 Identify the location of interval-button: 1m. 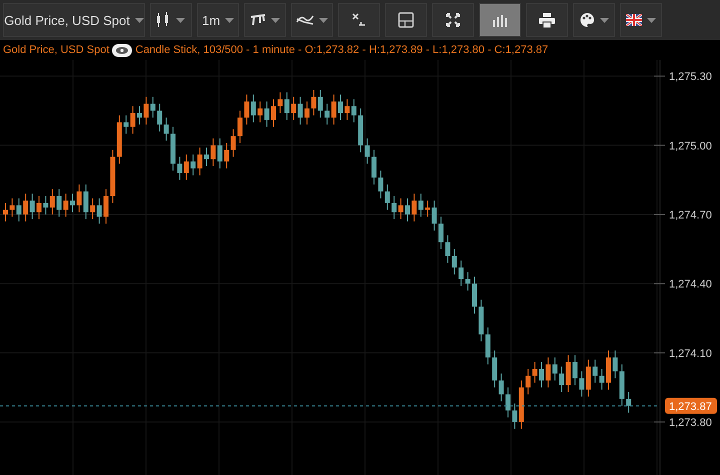
(218, 20).